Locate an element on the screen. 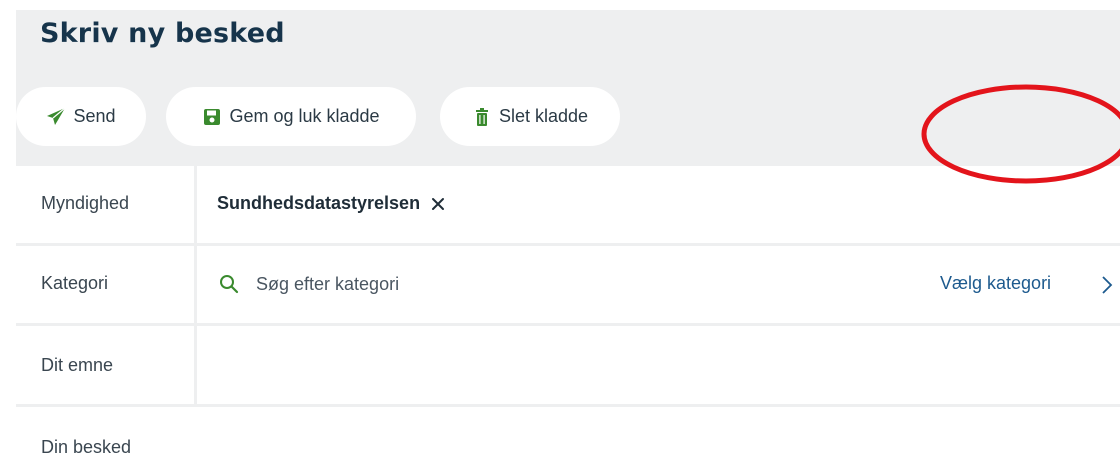  authority-chip: Sundhedsdatastyrelsen is located at coordinates (331, 203).